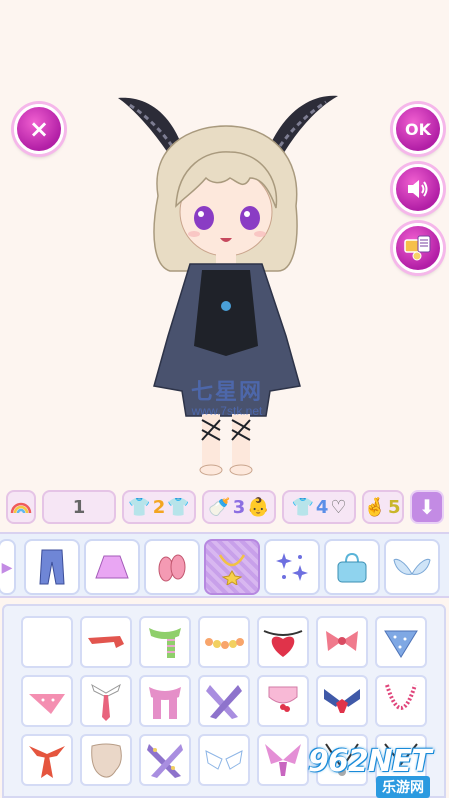 This screenshot has width=449, height=798. I want to click on blue-bandana-icon, so click(401, 644).